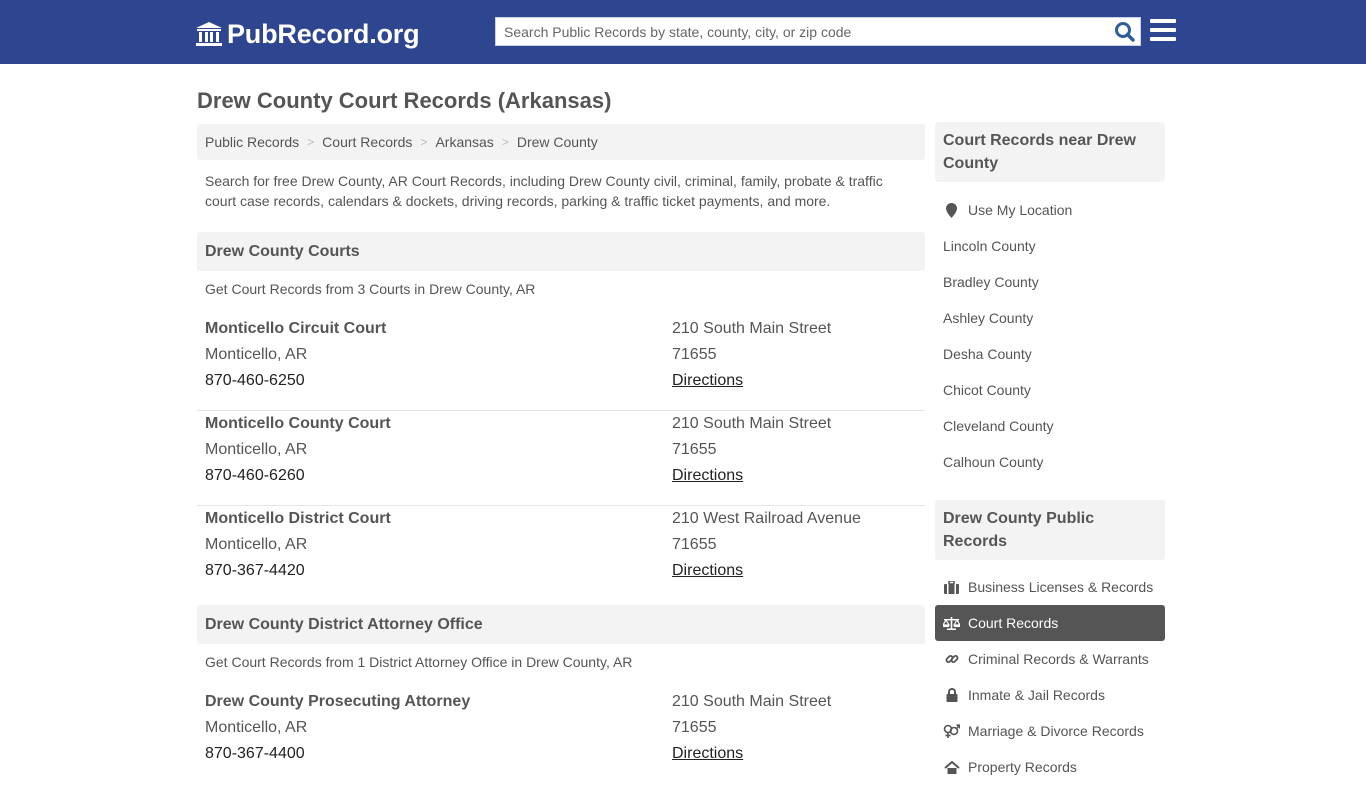 The width and height of the screenshot is (1366, 785). What do you see at coordinates (988, 318) in the screenshot?
I see `county-label: Ashley County` at bounding box center [988, 318].